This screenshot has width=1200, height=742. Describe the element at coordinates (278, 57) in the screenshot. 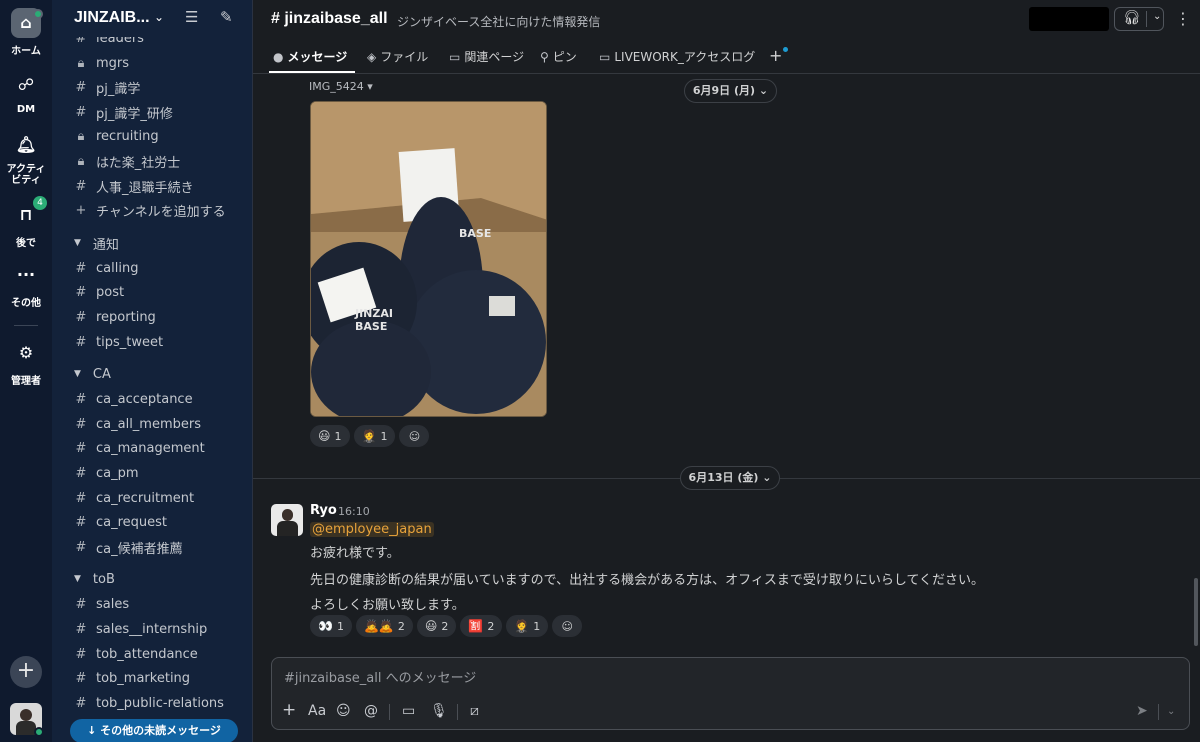

I see `tab-icon: ●` at that location.